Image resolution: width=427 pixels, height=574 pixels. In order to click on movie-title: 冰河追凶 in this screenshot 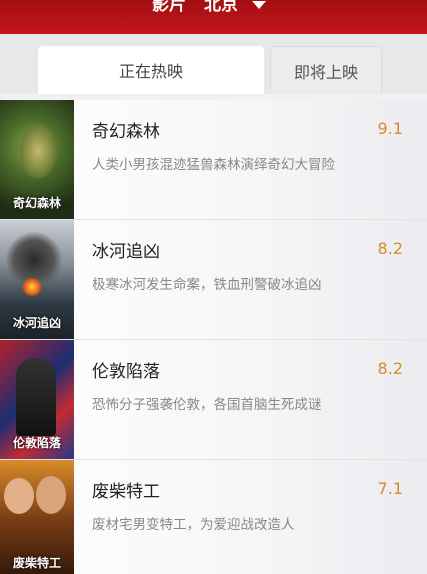, I will do `click(126, 252)`.